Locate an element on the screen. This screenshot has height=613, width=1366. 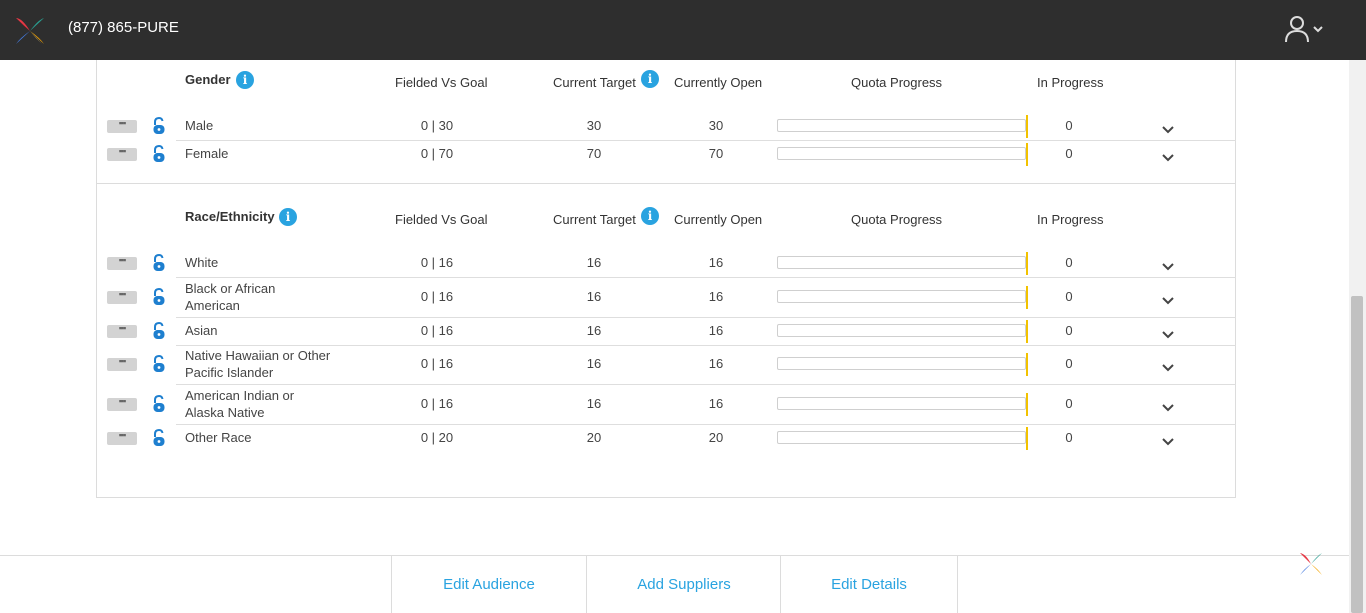
col-quota-progress: Quota Progress is located at coordinates (897, 82).